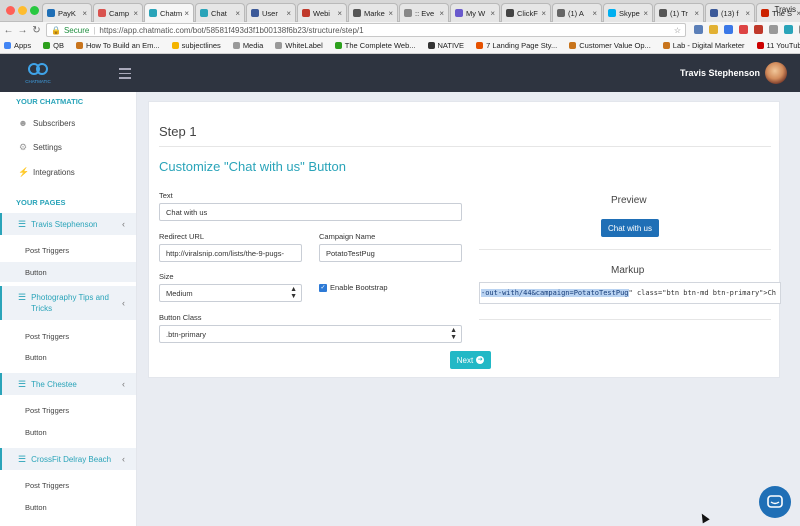 This screenshot has width=800, height=526. Describe the element at coordinates (475, 12) in the screenshot. I see `browser-tab: My W ×` at that location.